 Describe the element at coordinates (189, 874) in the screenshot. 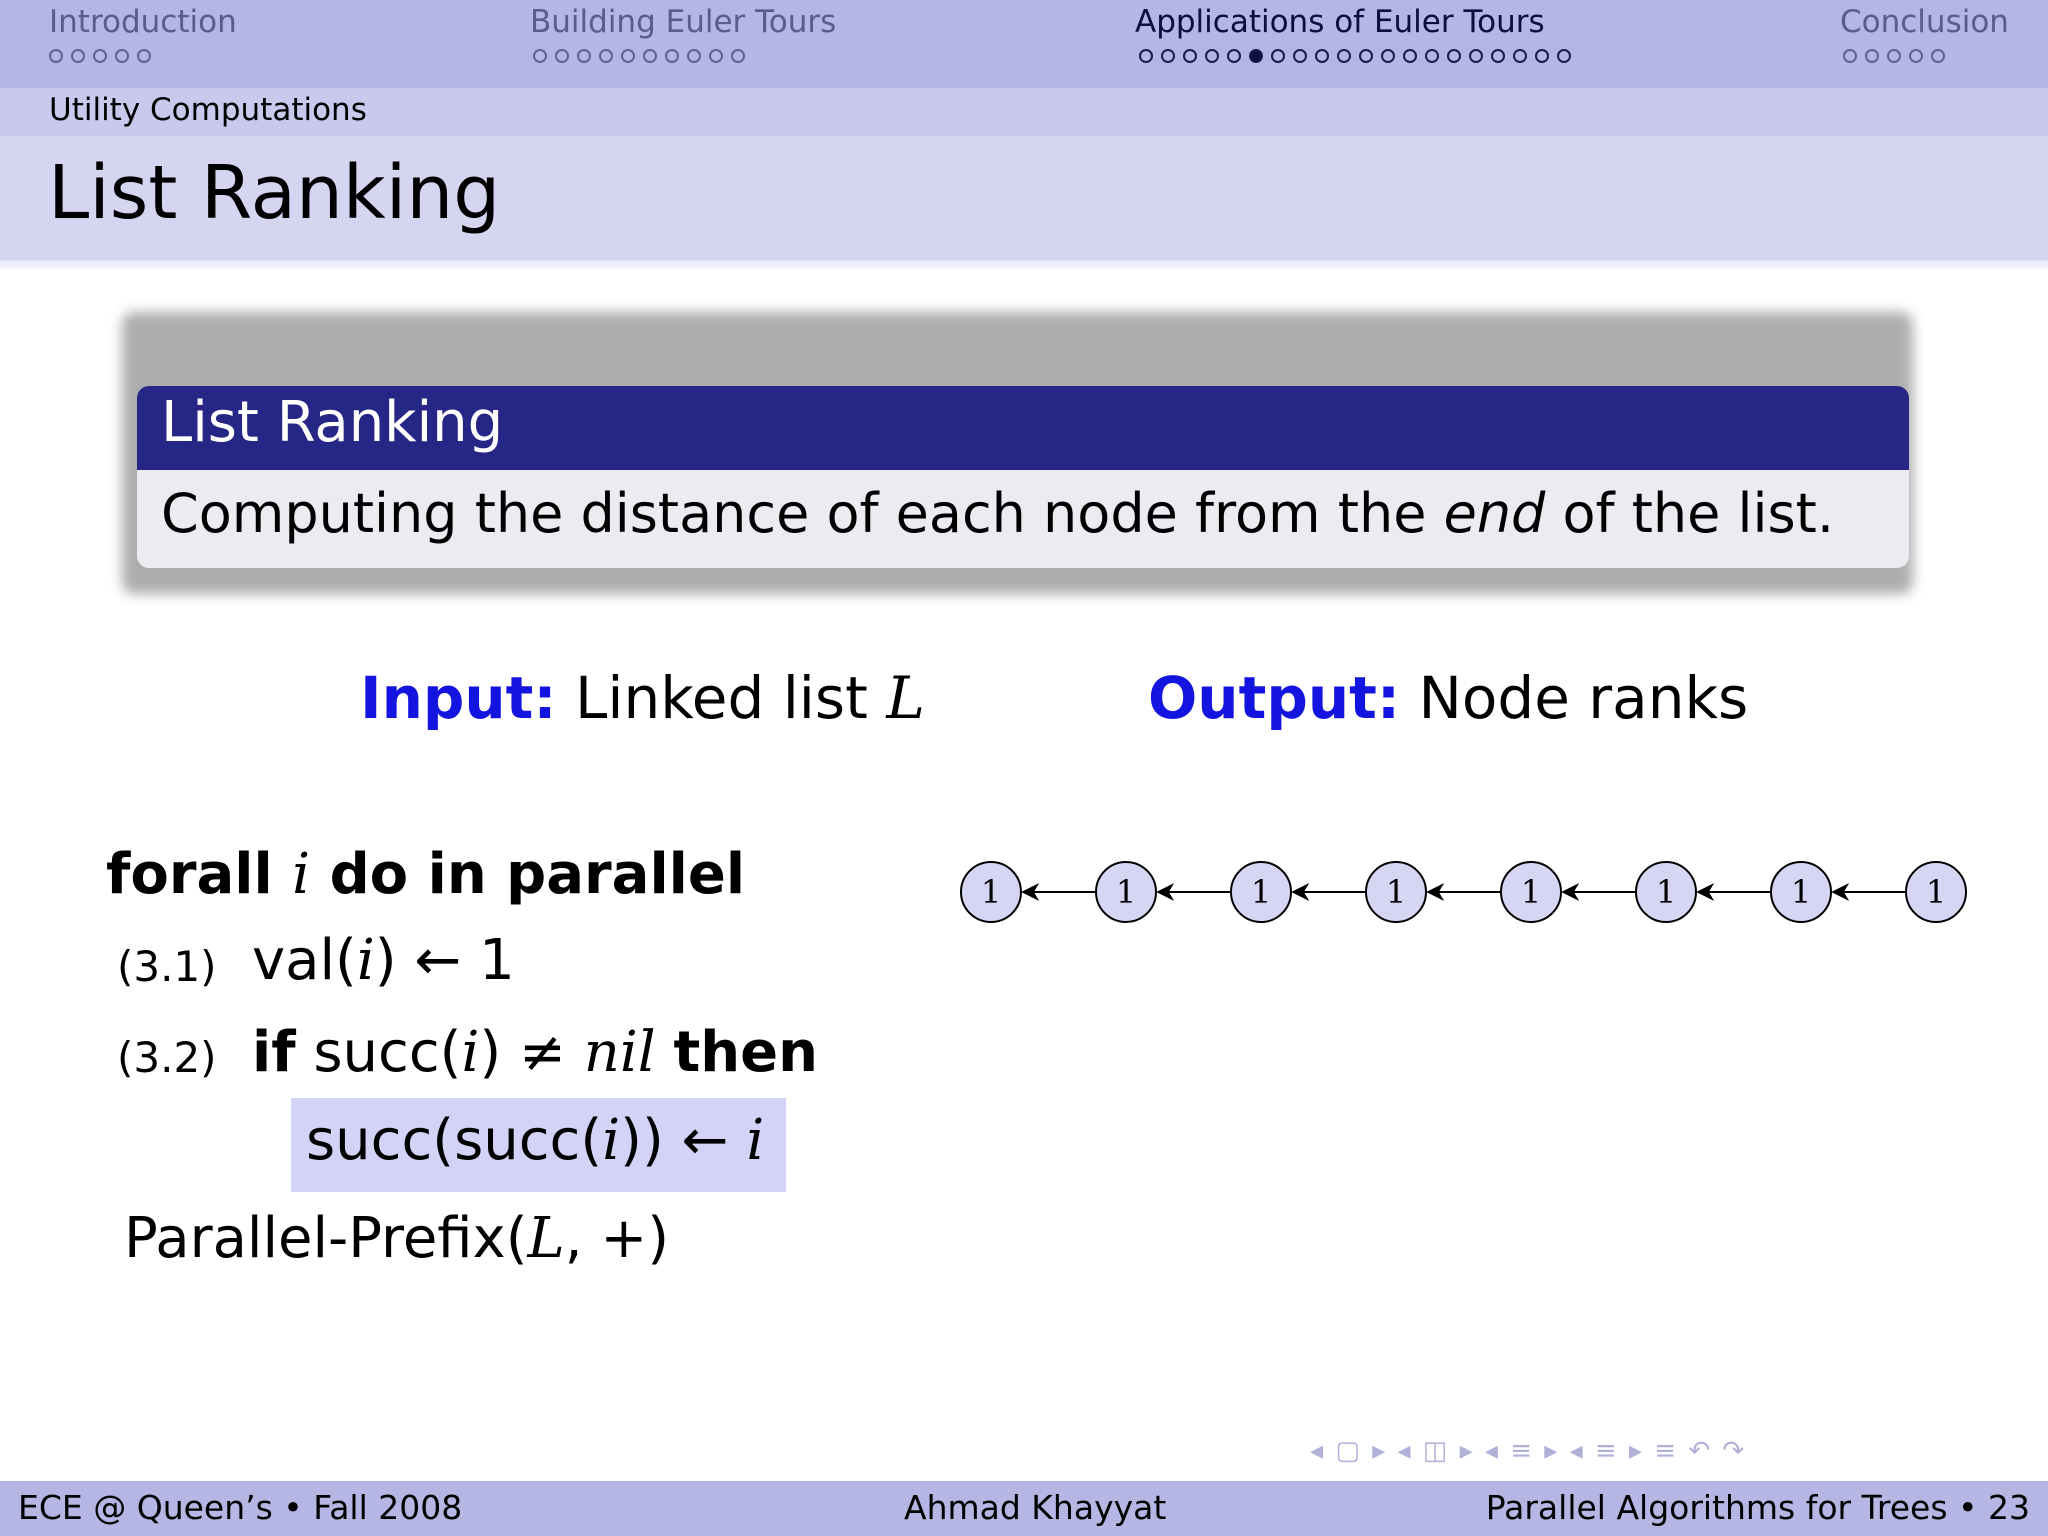

I see `keyword-forall: forall` at that location.